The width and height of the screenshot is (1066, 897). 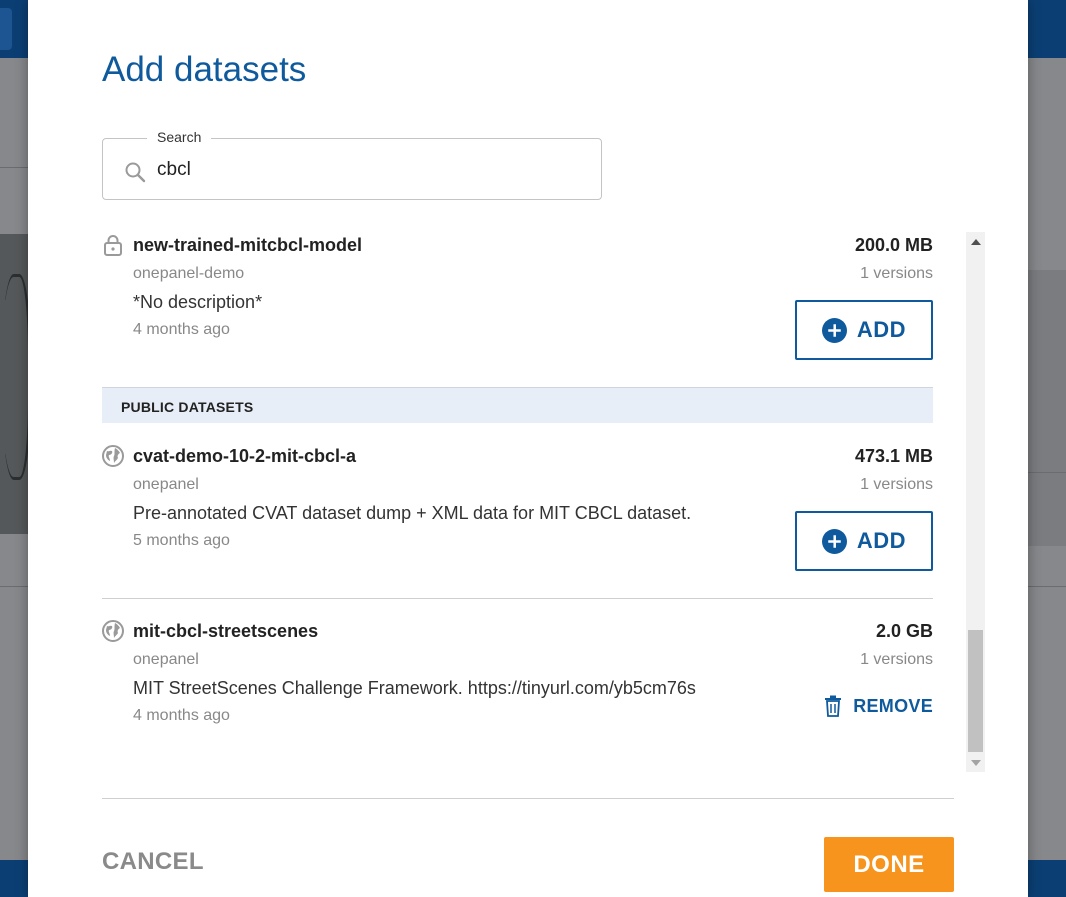 What do you see at coordinates (113, 245) in the screenshot?
I see `lock-icon` at bounding box center [113, 245].